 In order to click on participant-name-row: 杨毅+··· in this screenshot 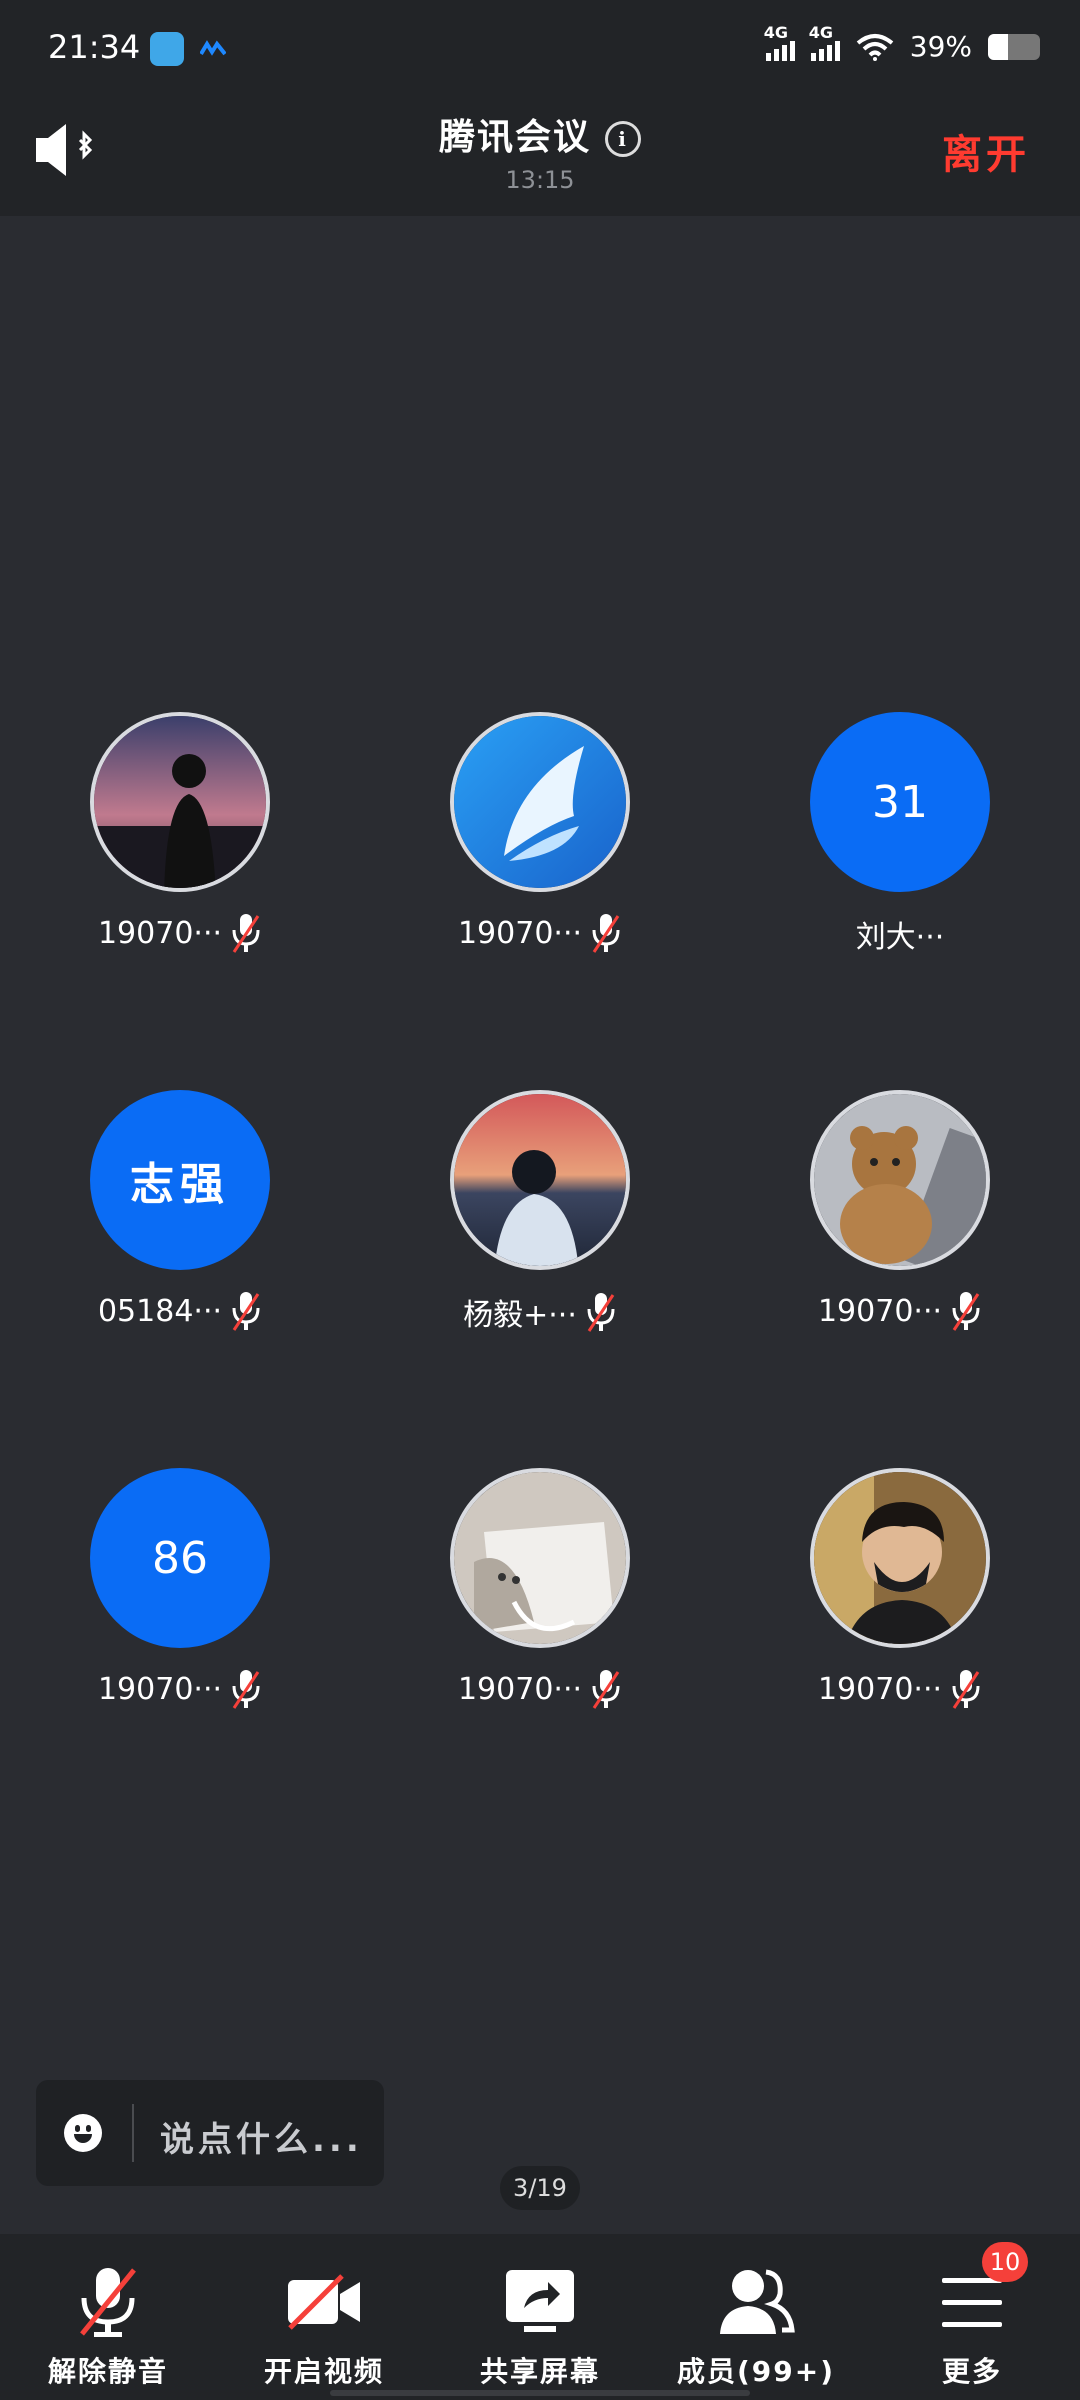, I will do `click(540, 1312)`.